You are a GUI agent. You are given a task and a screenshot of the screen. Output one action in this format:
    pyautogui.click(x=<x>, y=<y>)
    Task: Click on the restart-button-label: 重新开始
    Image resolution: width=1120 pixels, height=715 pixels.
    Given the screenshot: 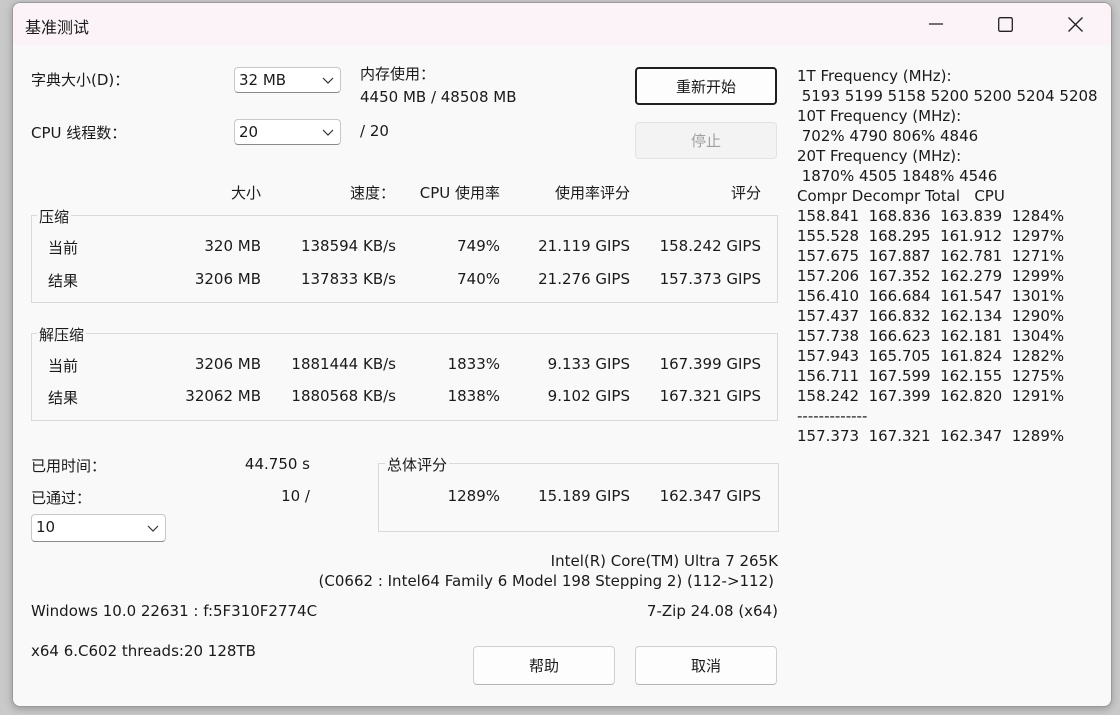 What is the action you would take?
    pyautogui.click(x=705, y=86)
    